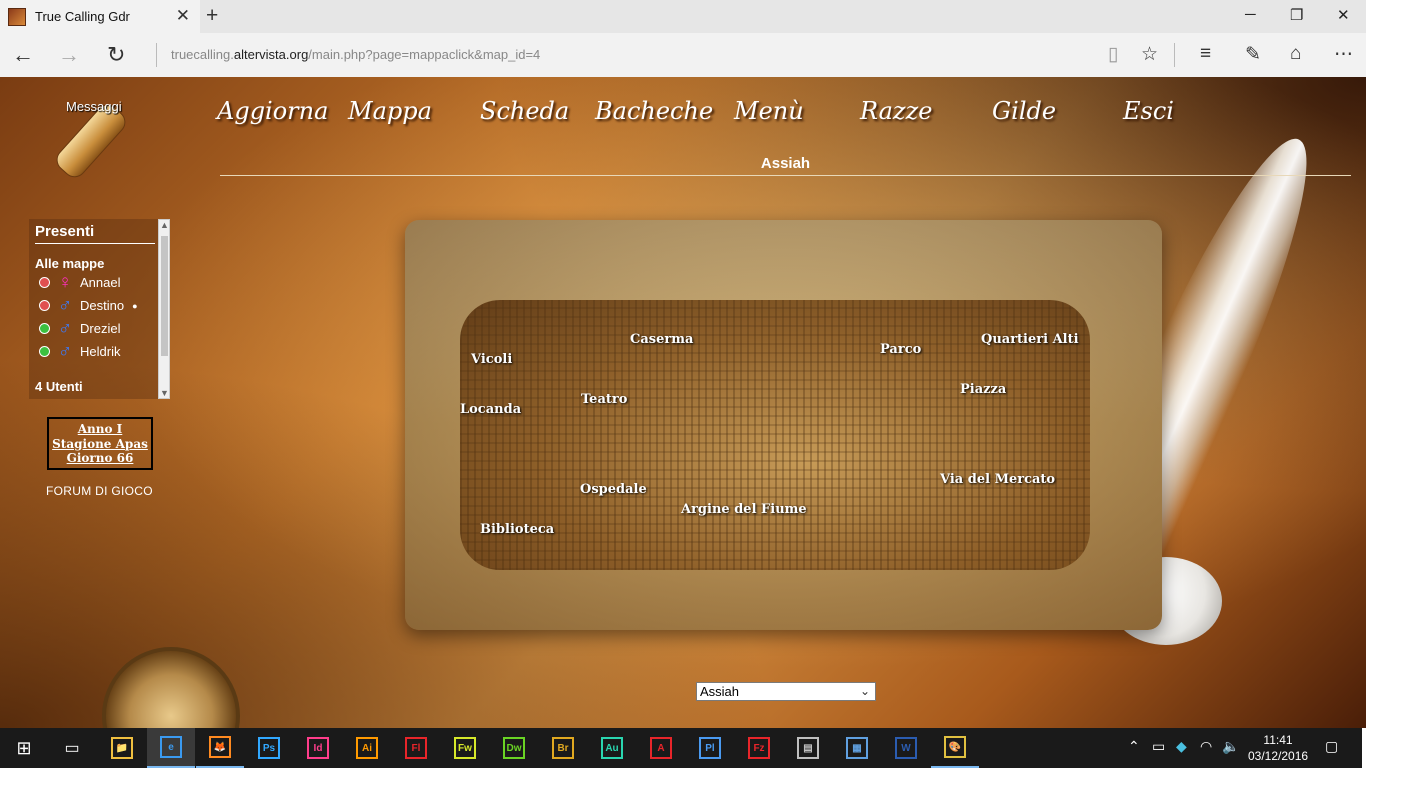  I want to click on user-row: ♀ Annael, so click(95, 282).